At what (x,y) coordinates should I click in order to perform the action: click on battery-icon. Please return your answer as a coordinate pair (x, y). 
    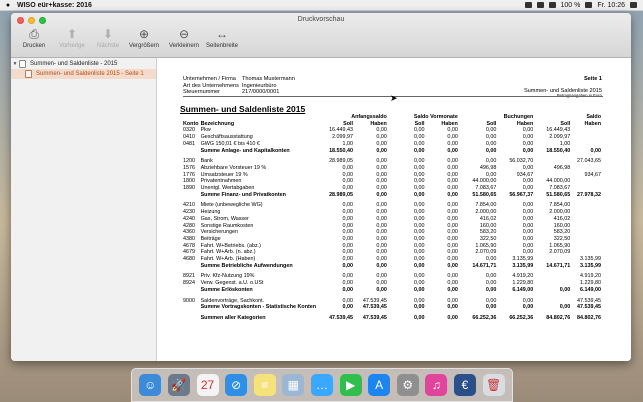
    Looking at the image, I should click on (589, 5).